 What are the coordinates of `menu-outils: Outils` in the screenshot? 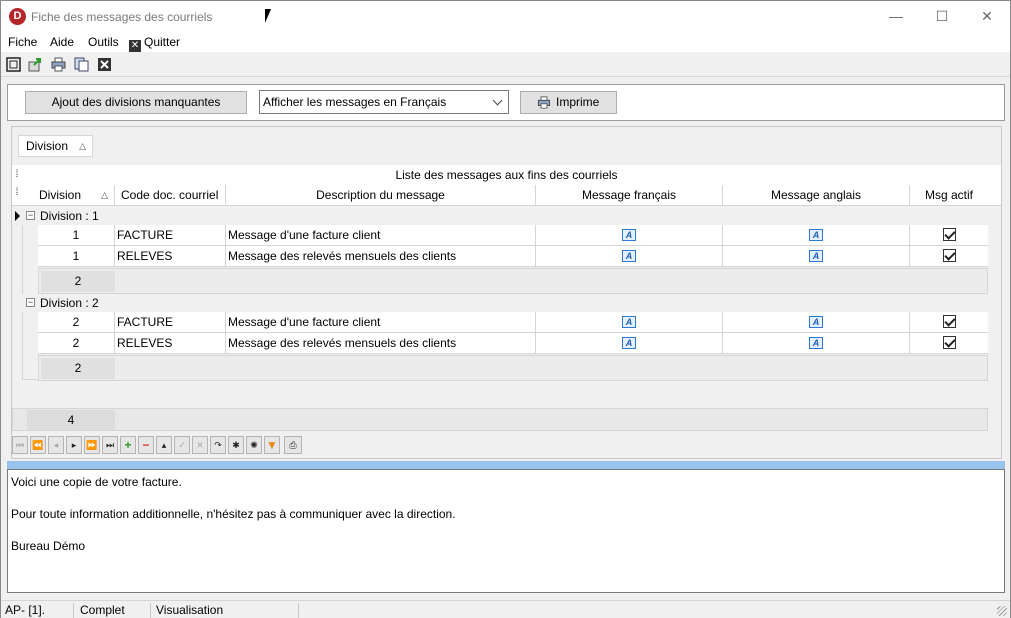 It's located at (103, 42).